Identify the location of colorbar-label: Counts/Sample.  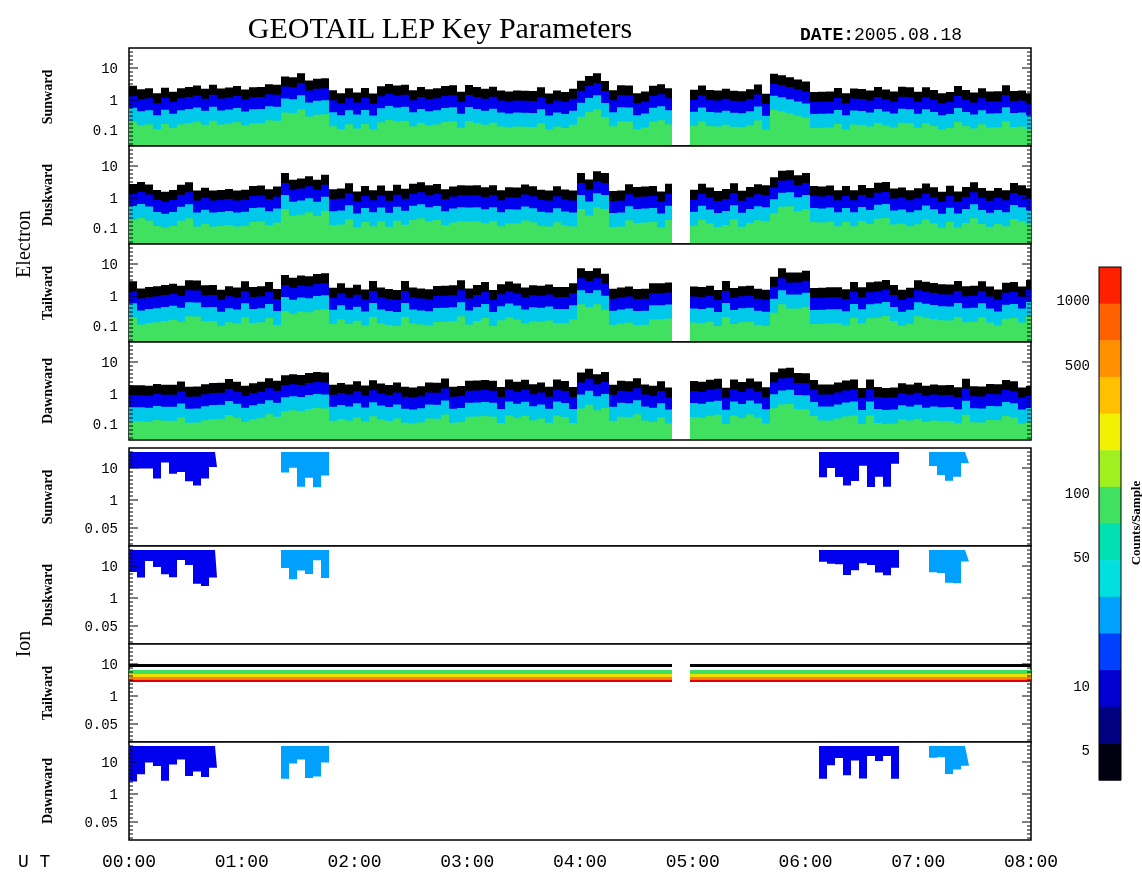
(1135, 523).